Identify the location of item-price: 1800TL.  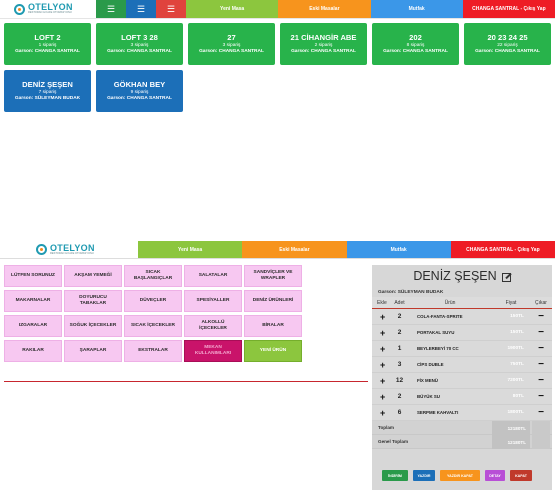
(515, 412).